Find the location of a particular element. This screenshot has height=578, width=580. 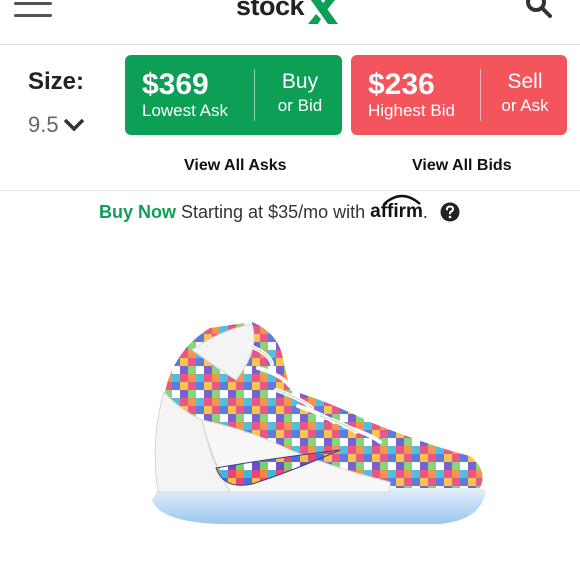

affirm-logo: affirm is located at coordinates (396, 208).